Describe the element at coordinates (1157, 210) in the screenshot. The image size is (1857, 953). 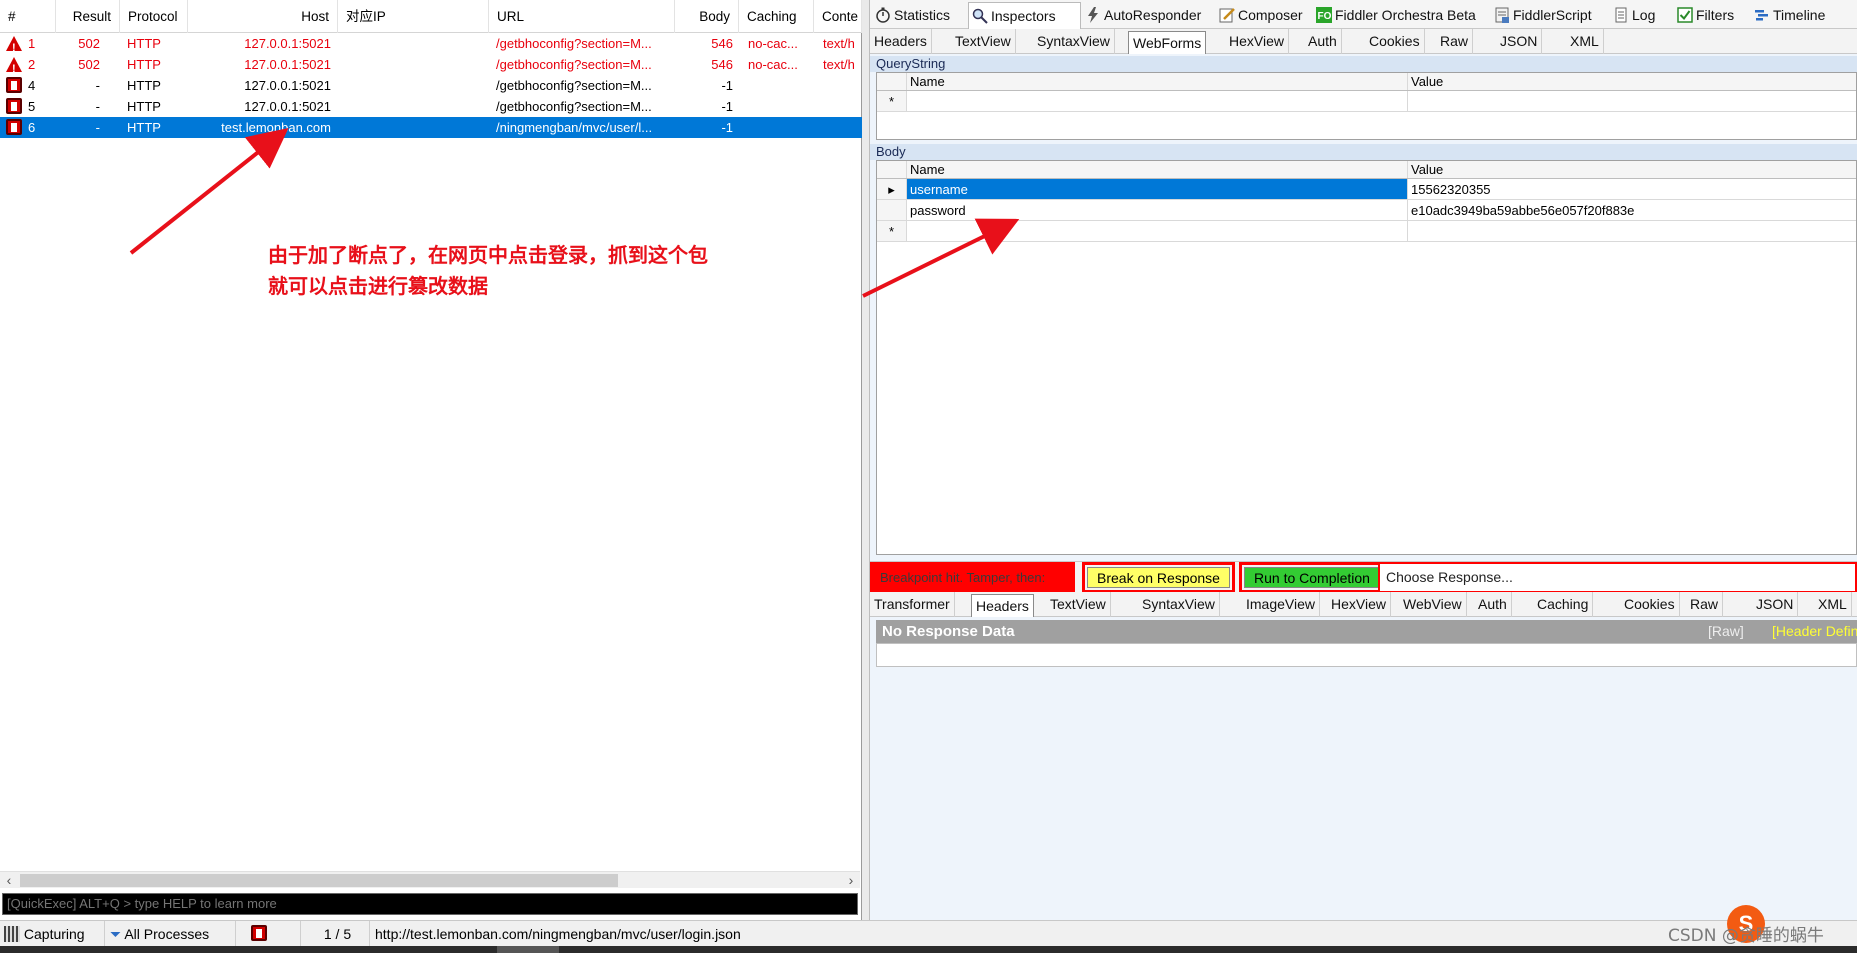
I see `body-row-name: password` at that location.